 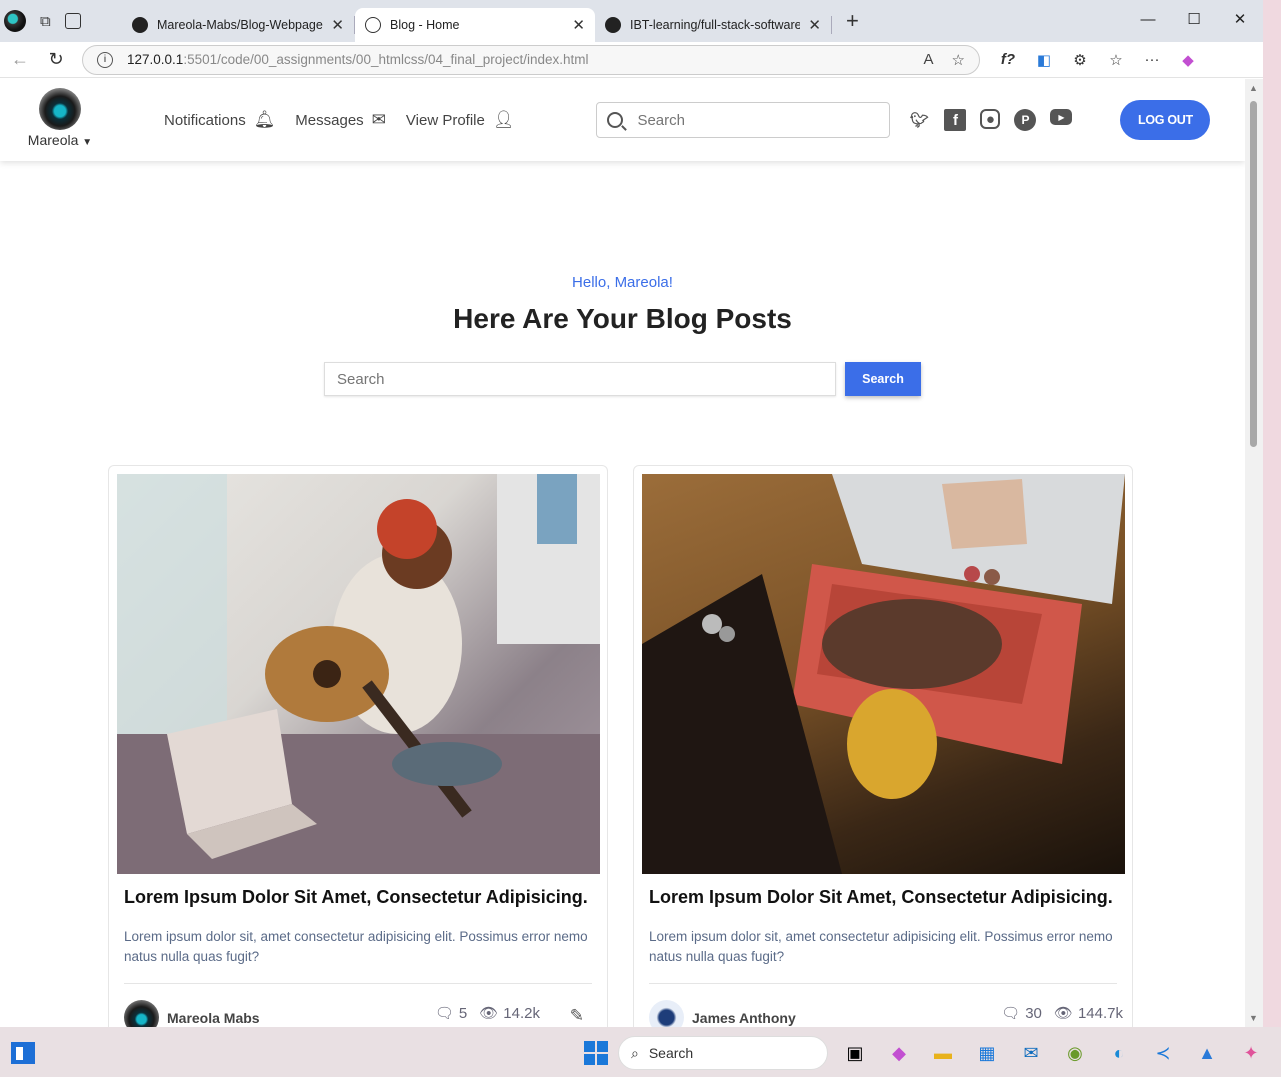 What do you see at coordinates (1253, 88) in the screenshot?
I see `scroll-up-icon: ▲` at bounding box center [1253, 88].